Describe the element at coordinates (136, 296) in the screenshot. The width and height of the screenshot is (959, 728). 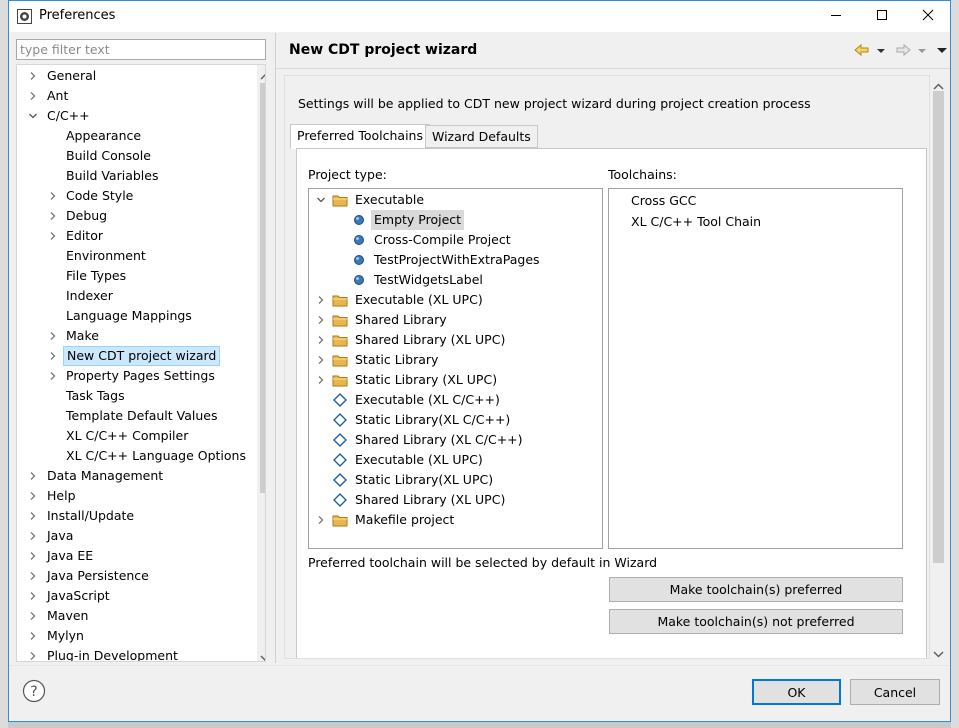
I see `sidebar-item-indexer: Indexer` at that location.